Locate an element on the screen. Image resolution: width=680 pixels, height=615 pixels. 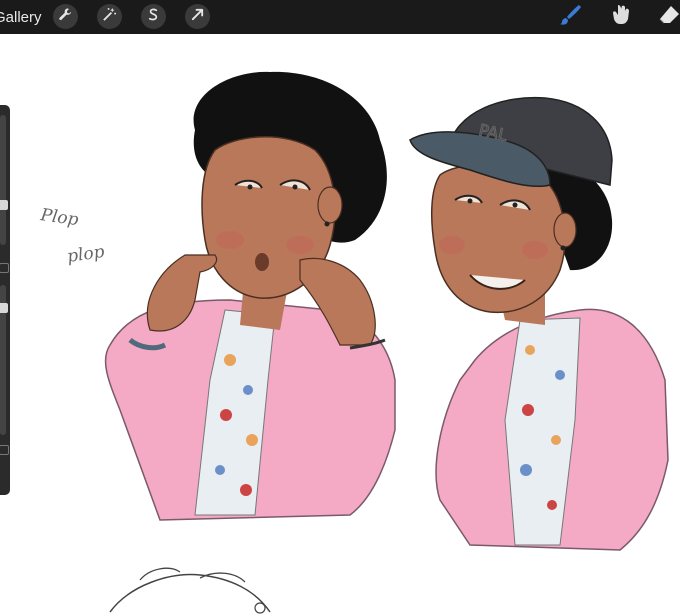
smudge-icon is located at coordinates (622, 17).